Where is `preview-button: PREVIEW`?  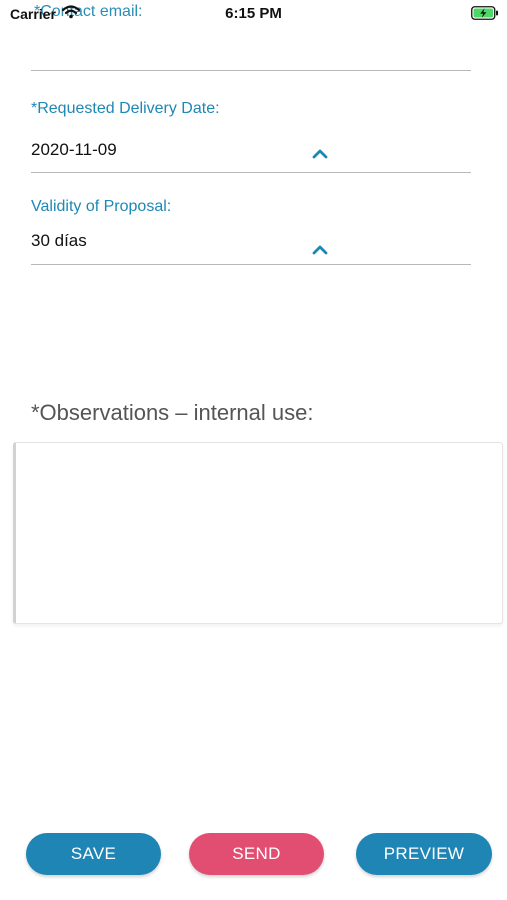
preview-button: PREVIEW is located at coordinates (424, 854).